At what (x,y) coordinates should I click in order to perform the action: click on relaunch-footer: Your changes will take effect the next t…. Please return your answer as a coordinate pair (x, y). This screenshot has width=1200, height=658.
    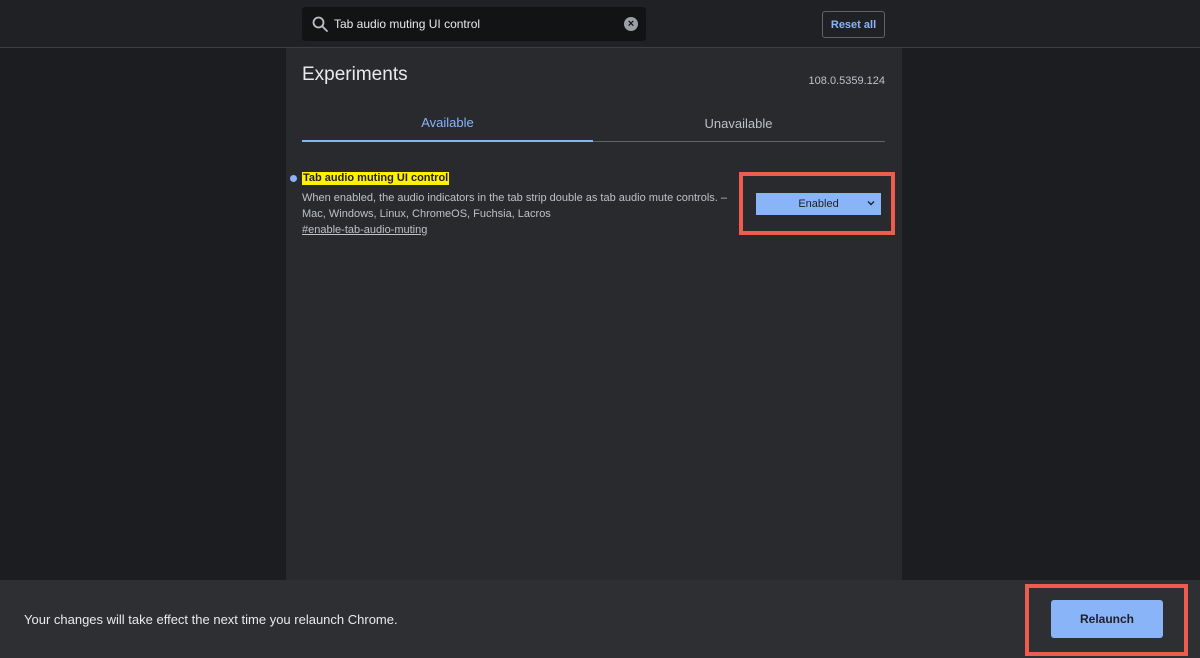
    Looking at the image, I should click on (600, 619).